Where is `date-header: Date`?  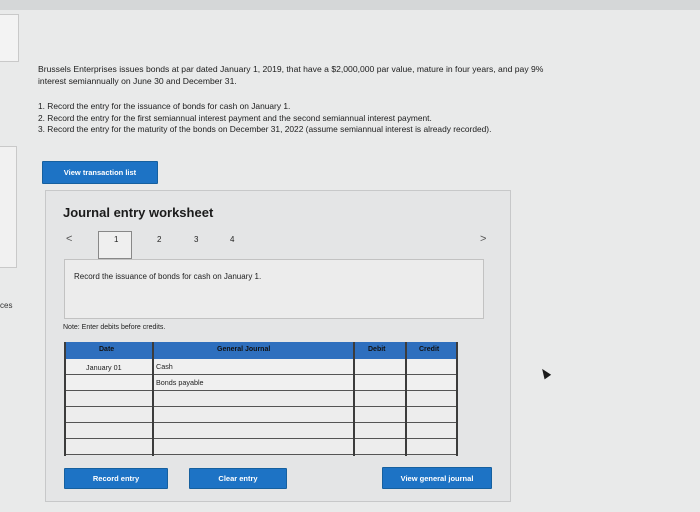
date-header: Date is located at coordinates (107, 349).